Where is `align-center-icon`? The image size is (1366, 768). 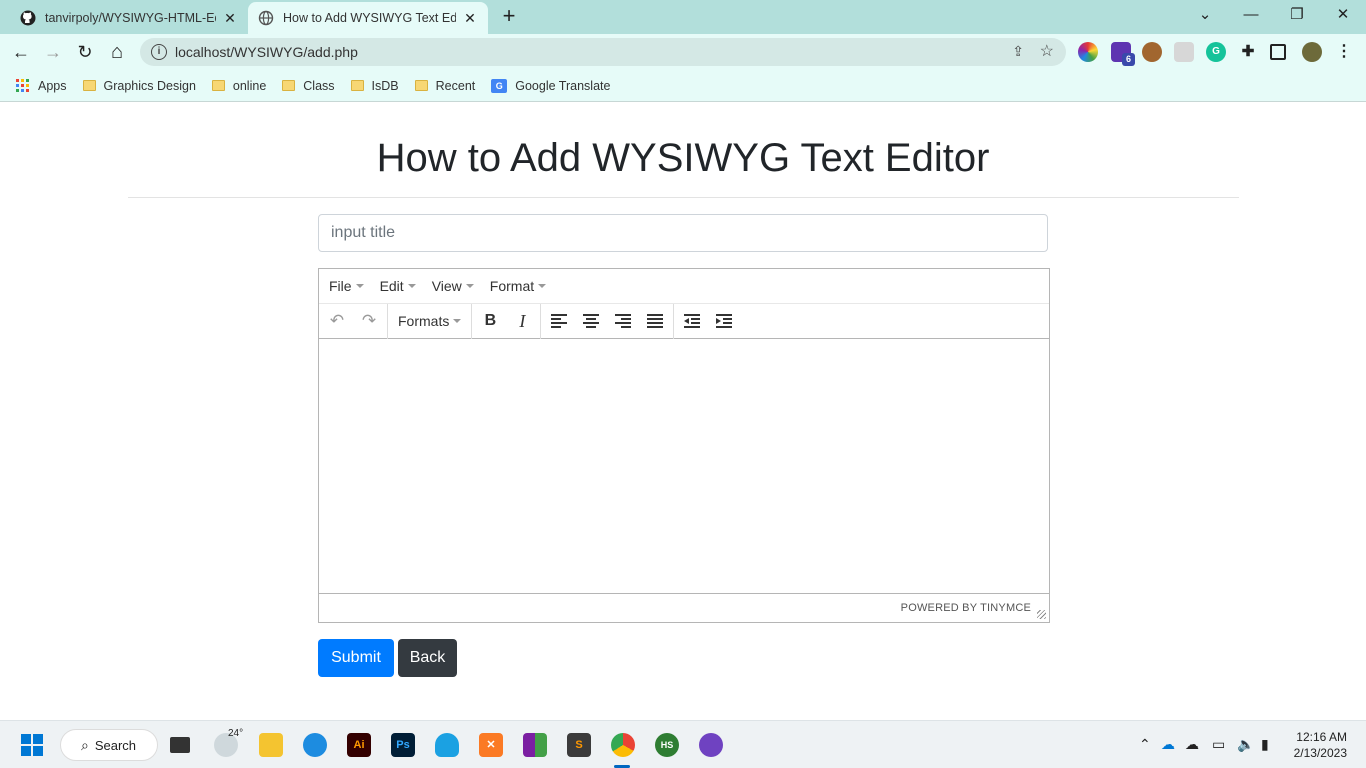 align-center-icon is located at coordinates (591, 321).